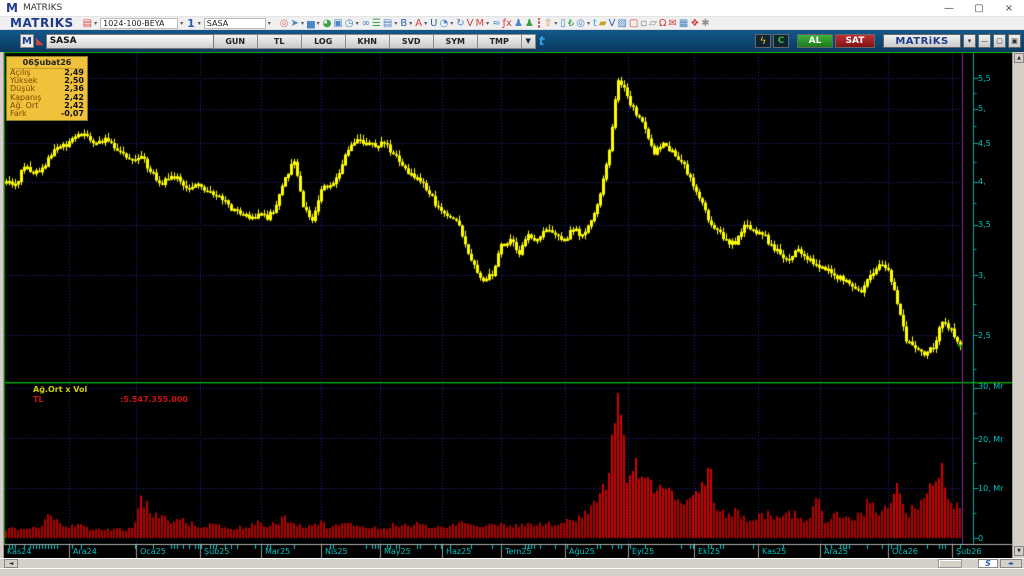 Image resolution: width=1024 pixels, height=576 pixels. I want to click on bar-navigate-button: ◂▸, so click(1011, 563).